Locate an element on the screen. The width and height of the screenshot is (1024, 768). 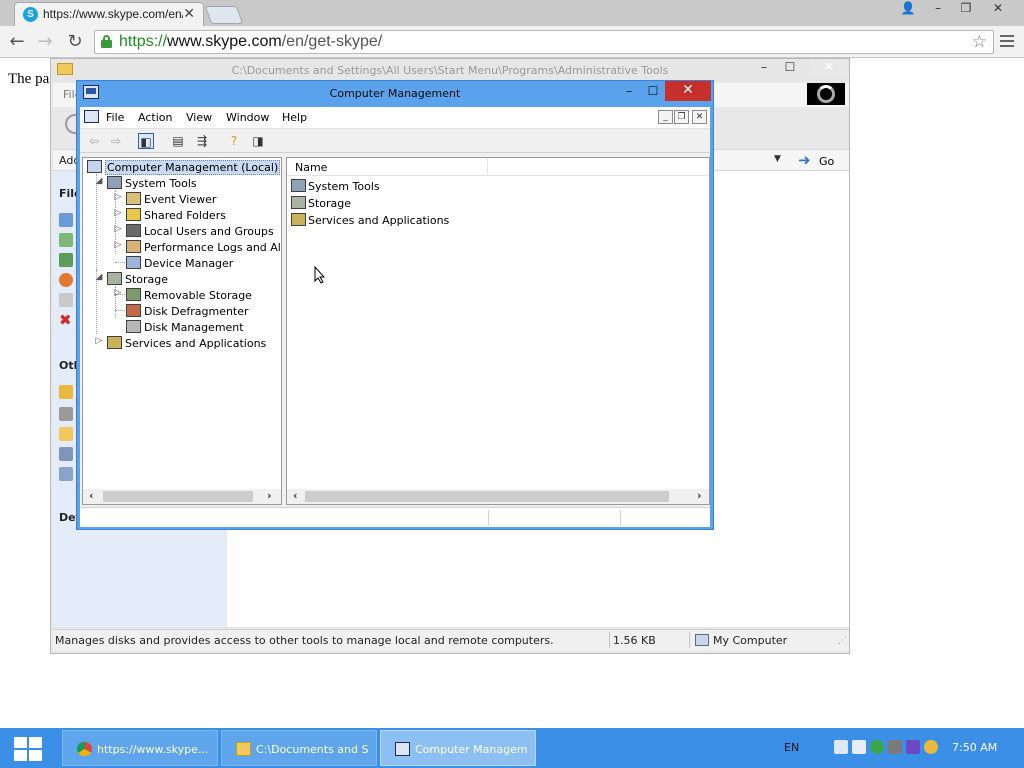
cm-minimize-button: – is located at coordinates (629, 92).